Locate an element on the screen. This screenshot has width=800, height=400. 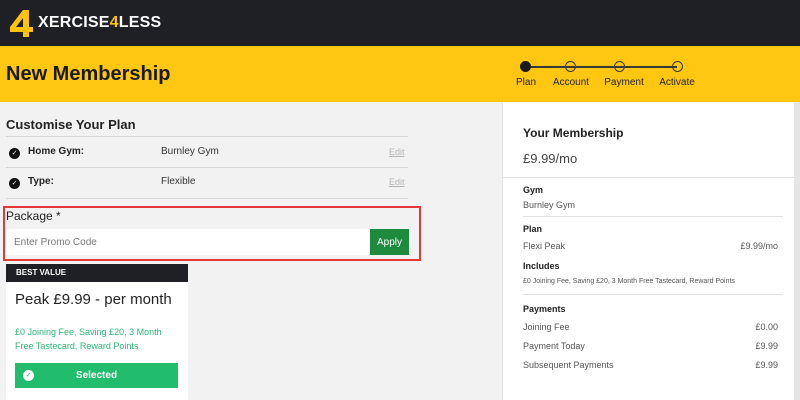
scrollbar-track is located at coordinates (797, 251).